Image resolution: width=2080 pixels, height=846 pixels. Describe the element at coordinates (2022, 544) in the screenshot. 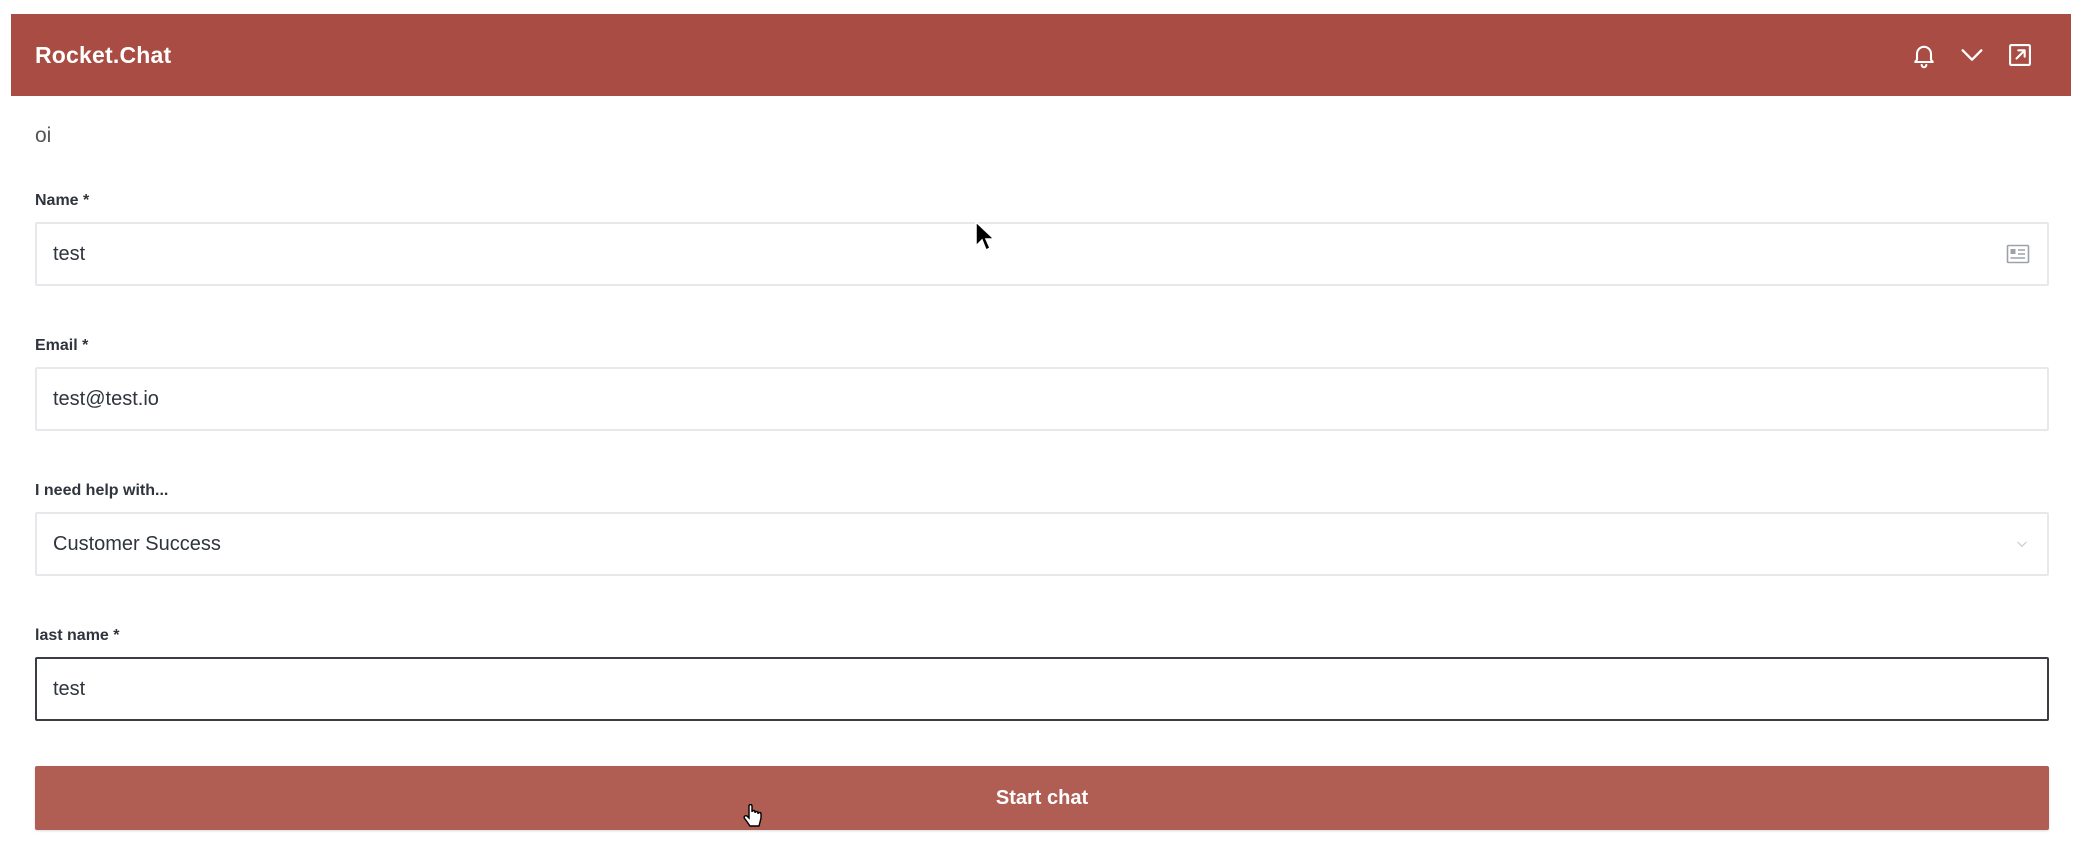

I see `select-chevron-icon` at that location.